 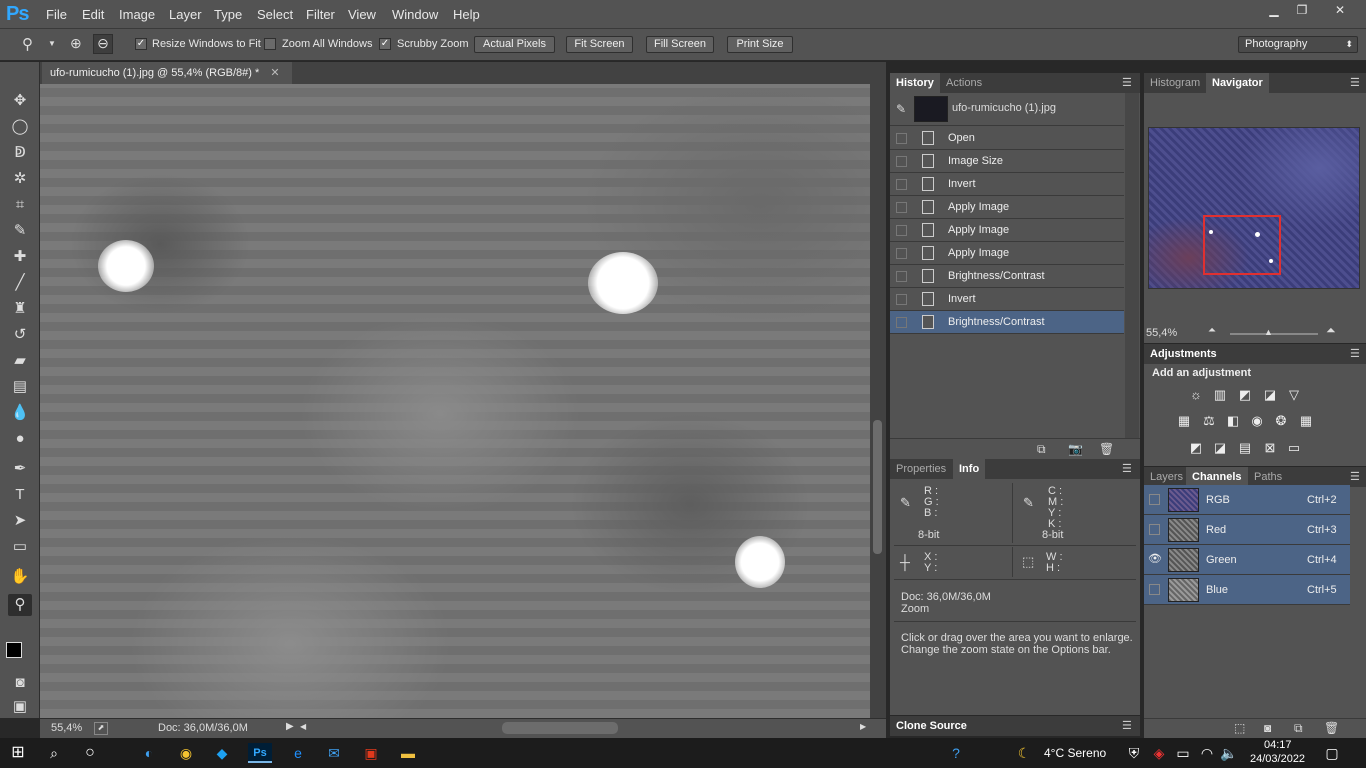 I want to click on history-snapshot: ✎ ufo-rumicucho (1).jpg, so click(x=1007, y=109).